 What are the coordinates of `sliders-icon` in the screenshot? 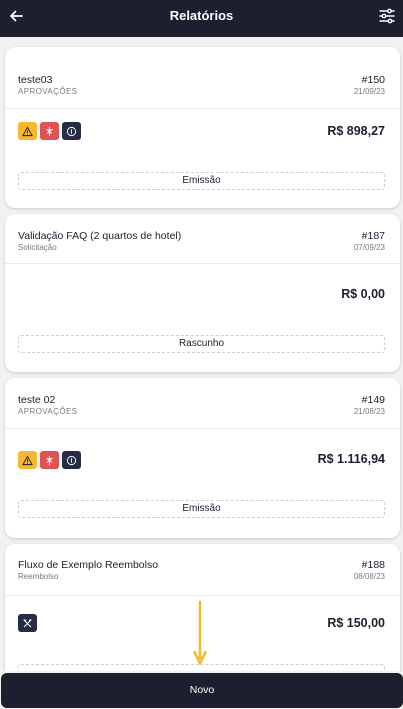 It's located at (387, 16).